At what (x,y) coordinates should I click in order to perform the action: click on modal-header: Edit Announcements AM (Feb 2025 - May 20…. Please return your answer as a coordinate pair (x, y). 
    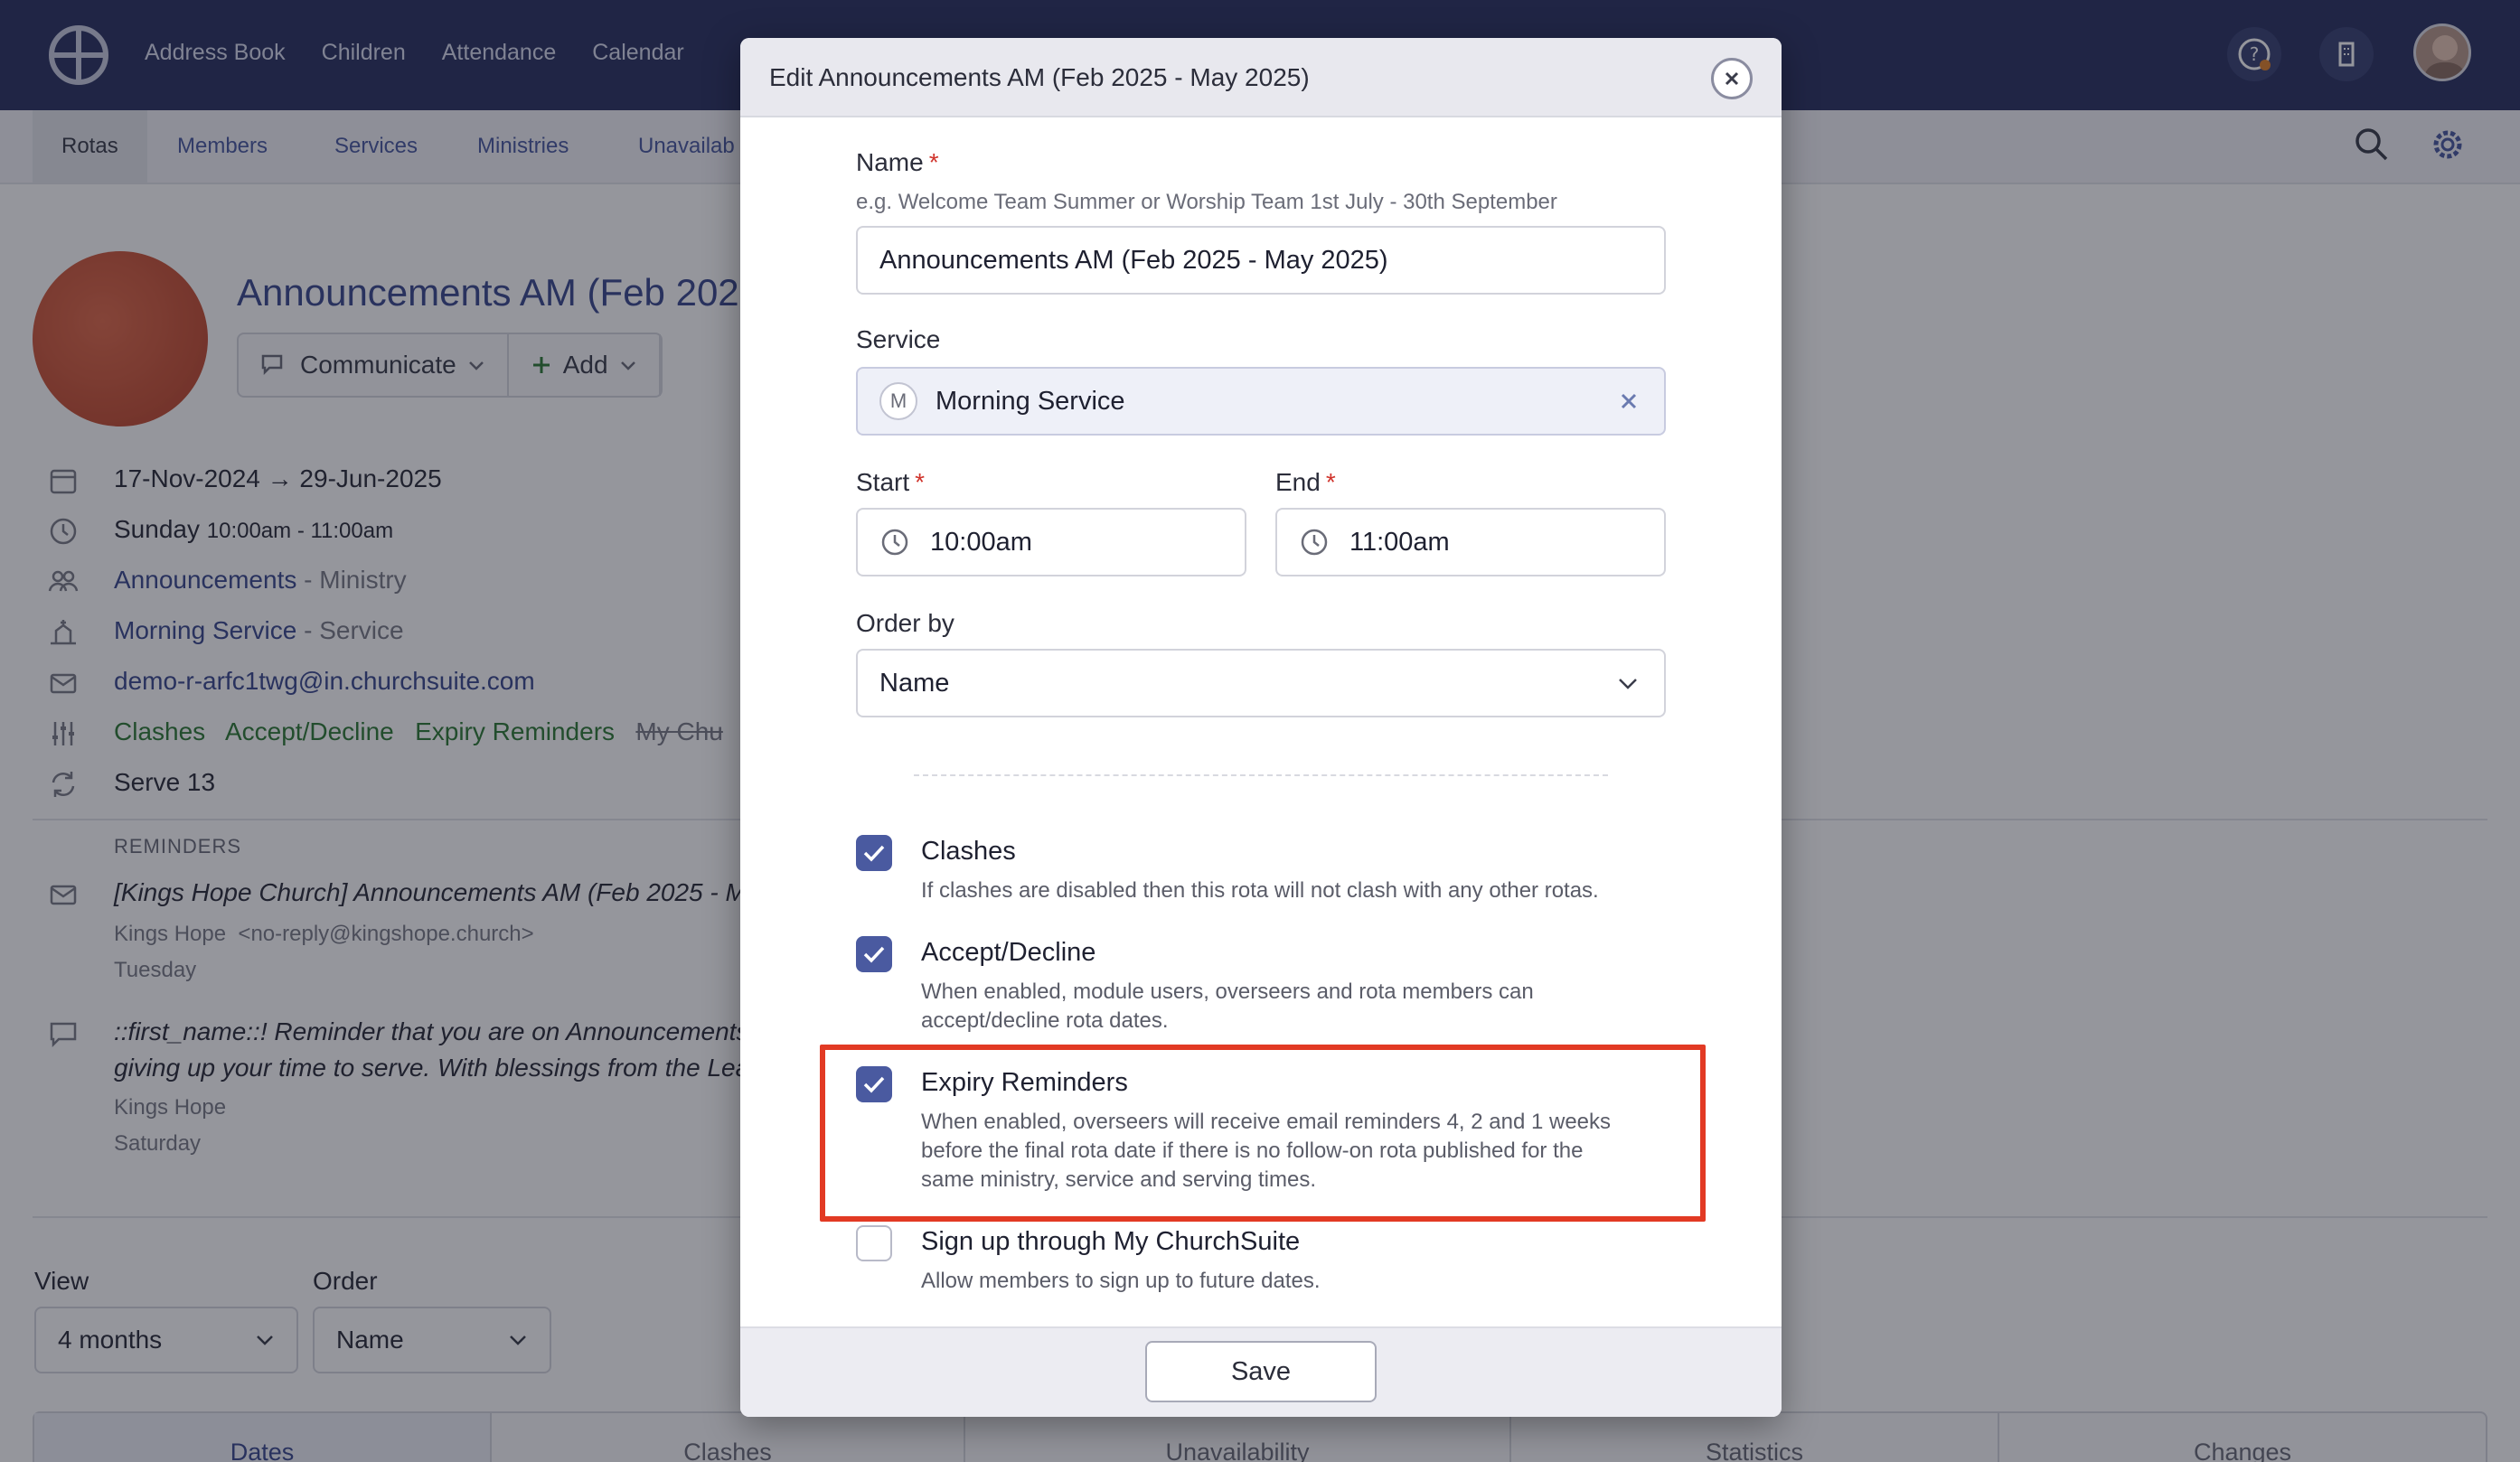
    Looking at the image, I should click on (1261, 77).